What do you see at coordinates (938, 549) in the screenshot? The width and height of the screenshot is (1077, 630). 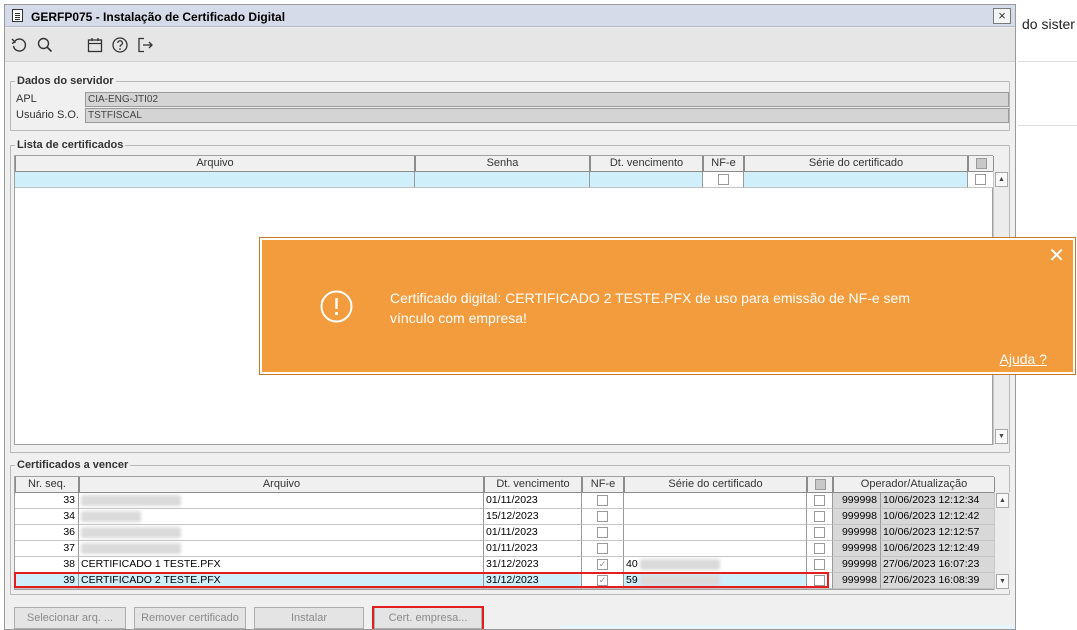 I see `table-cell-atualizacao: 10/06/2023 12:12:49` at bounding box center [938, 549].